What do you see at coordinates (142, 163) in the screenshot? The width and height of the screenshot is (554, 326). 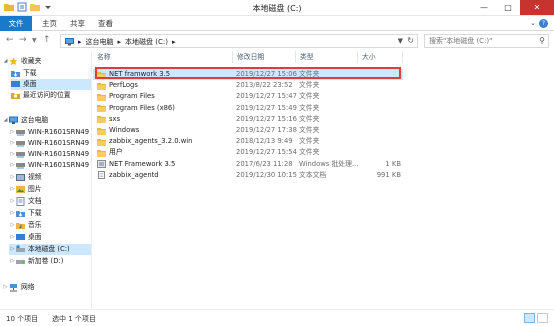 I see `file-name: NET Framework 3.5` at bounding box center [142, 163].